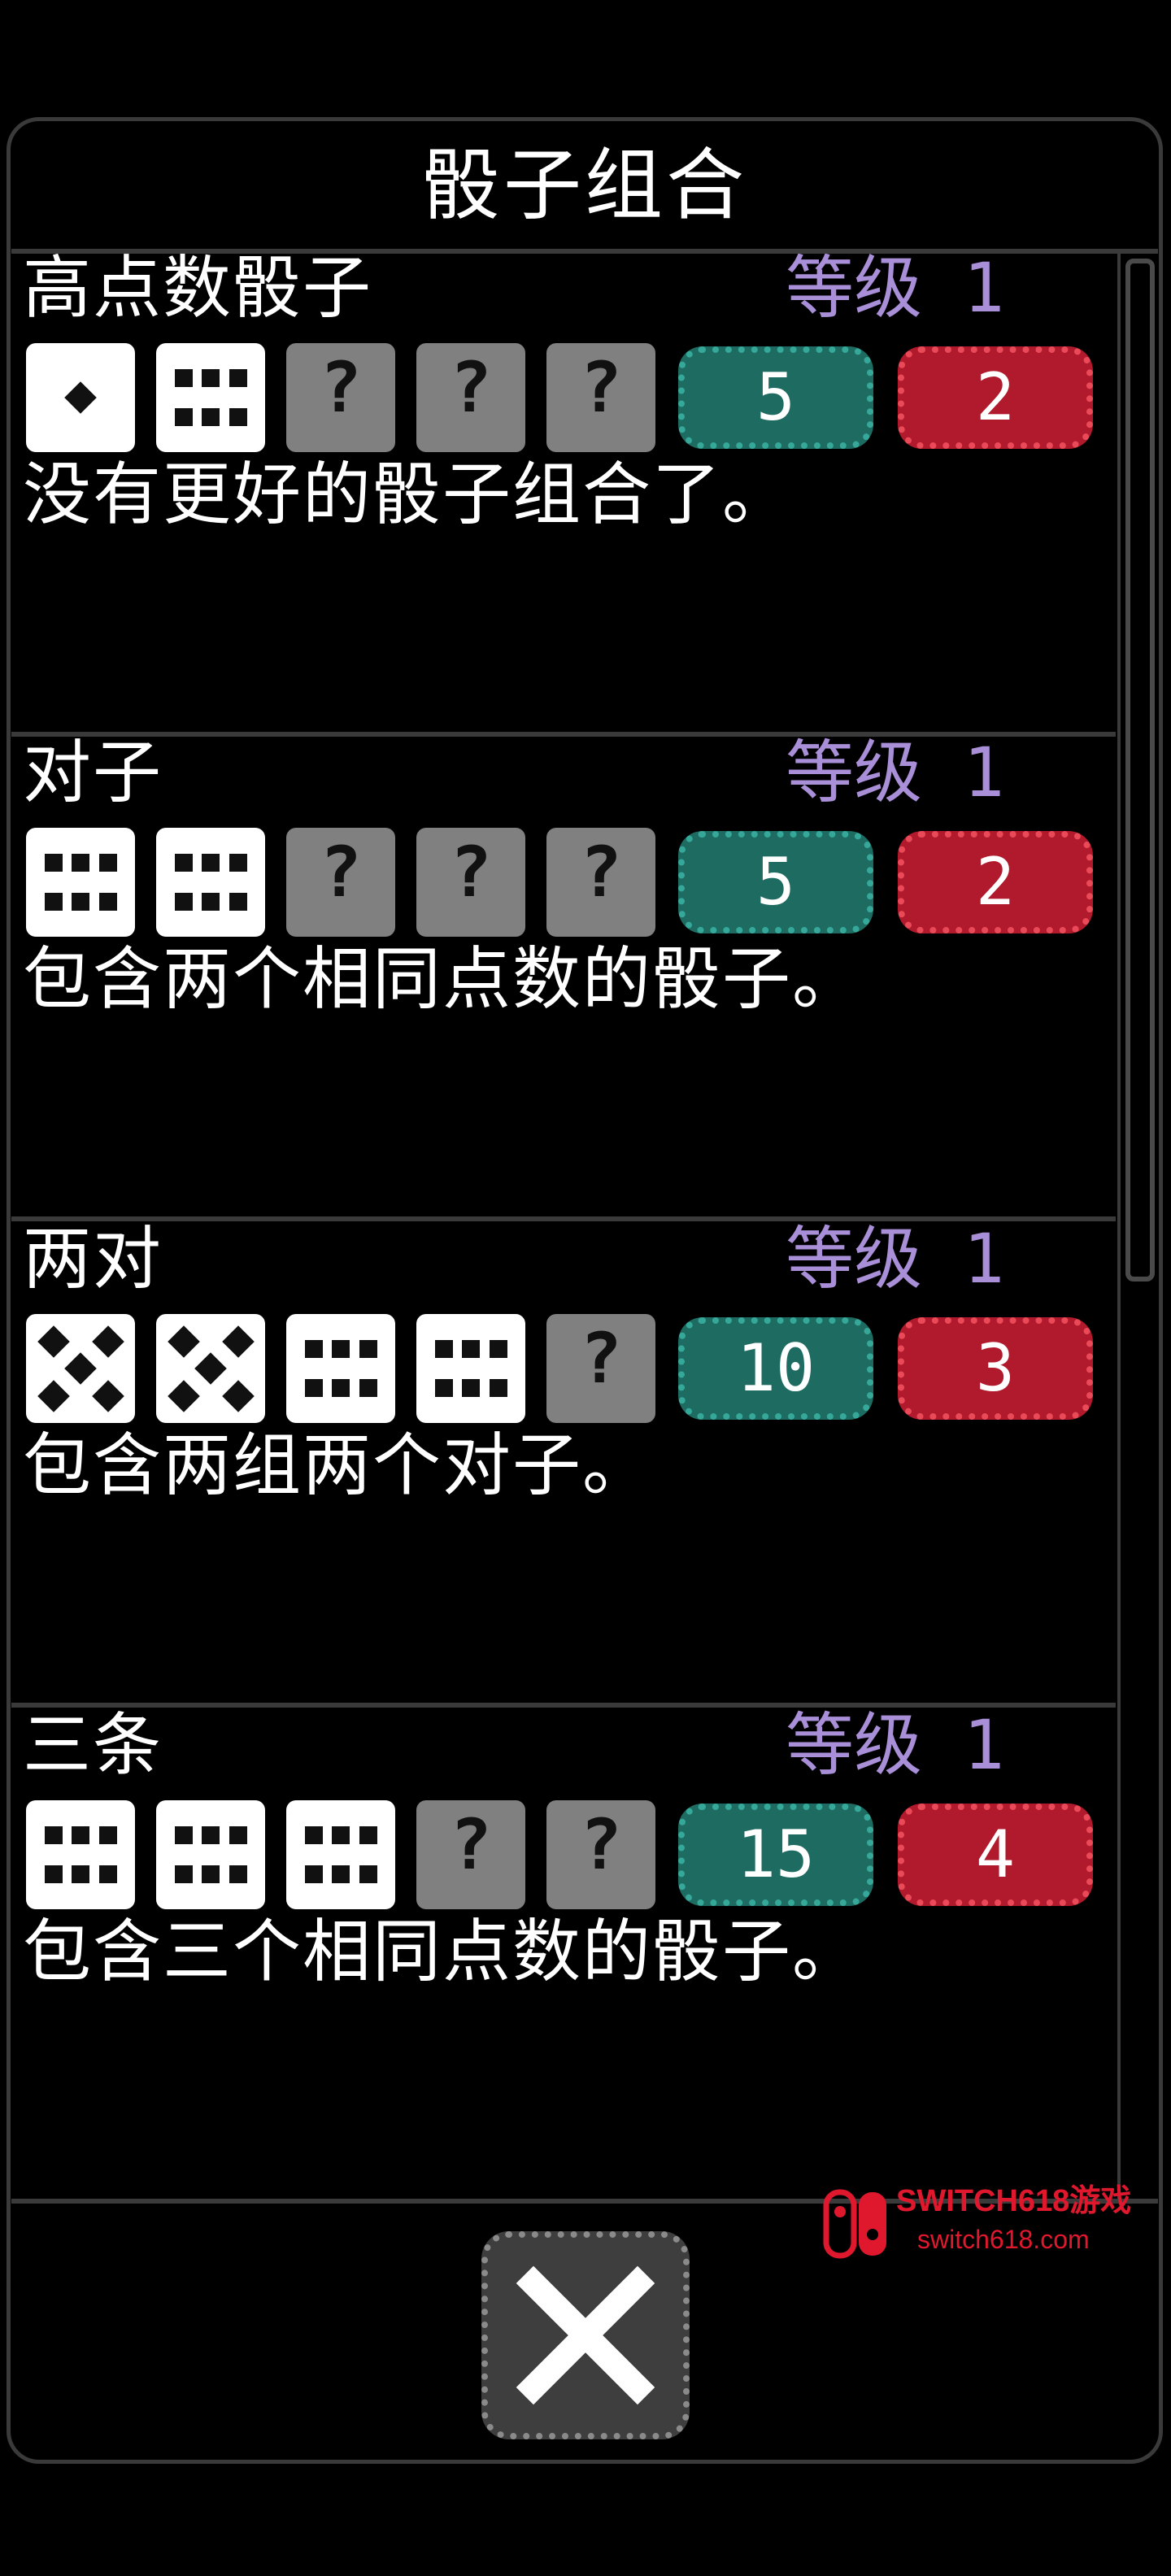 The height and width of the screenshot is (2576, 1171). Describe the element at coordinates (776, 397) in the screenshot. I see `chips-badge: 5` at that location.